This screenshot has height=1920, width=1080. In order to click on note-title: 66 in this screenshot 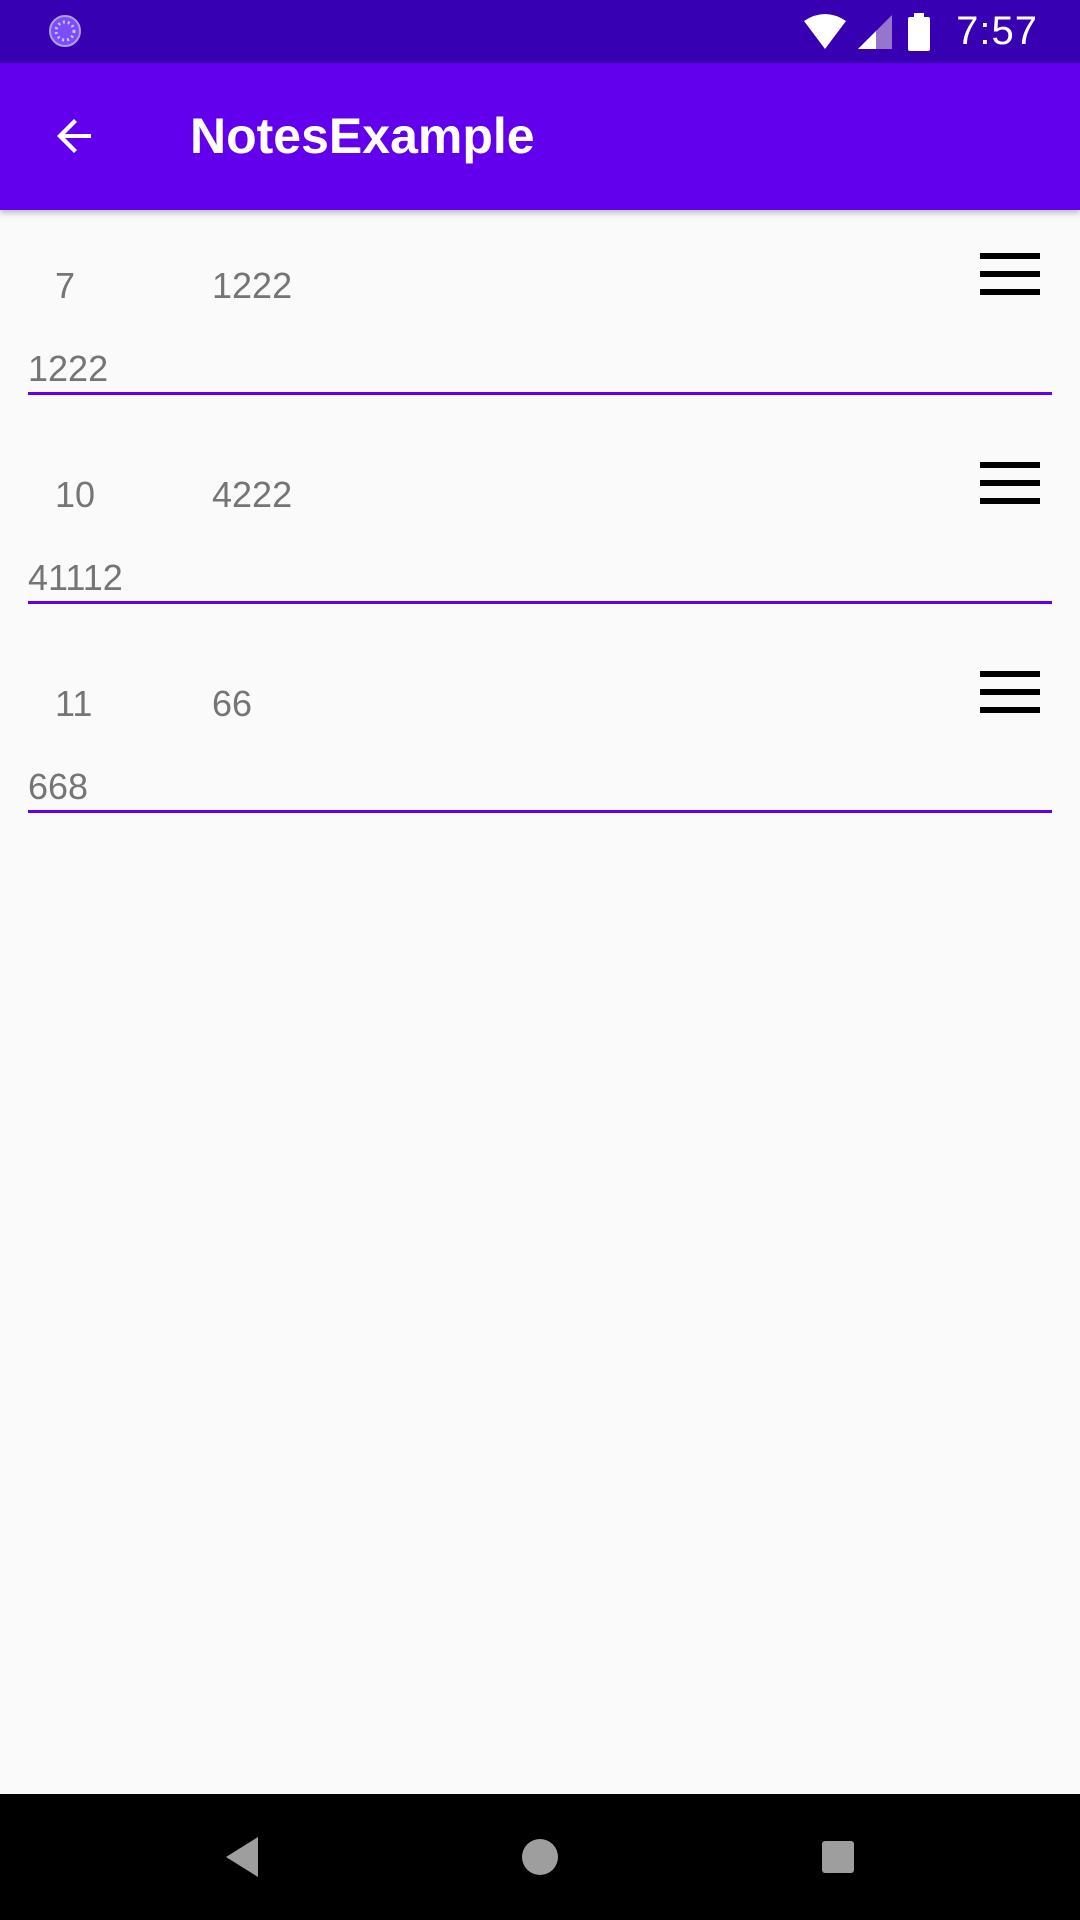, I will do `click(232, 703)`.